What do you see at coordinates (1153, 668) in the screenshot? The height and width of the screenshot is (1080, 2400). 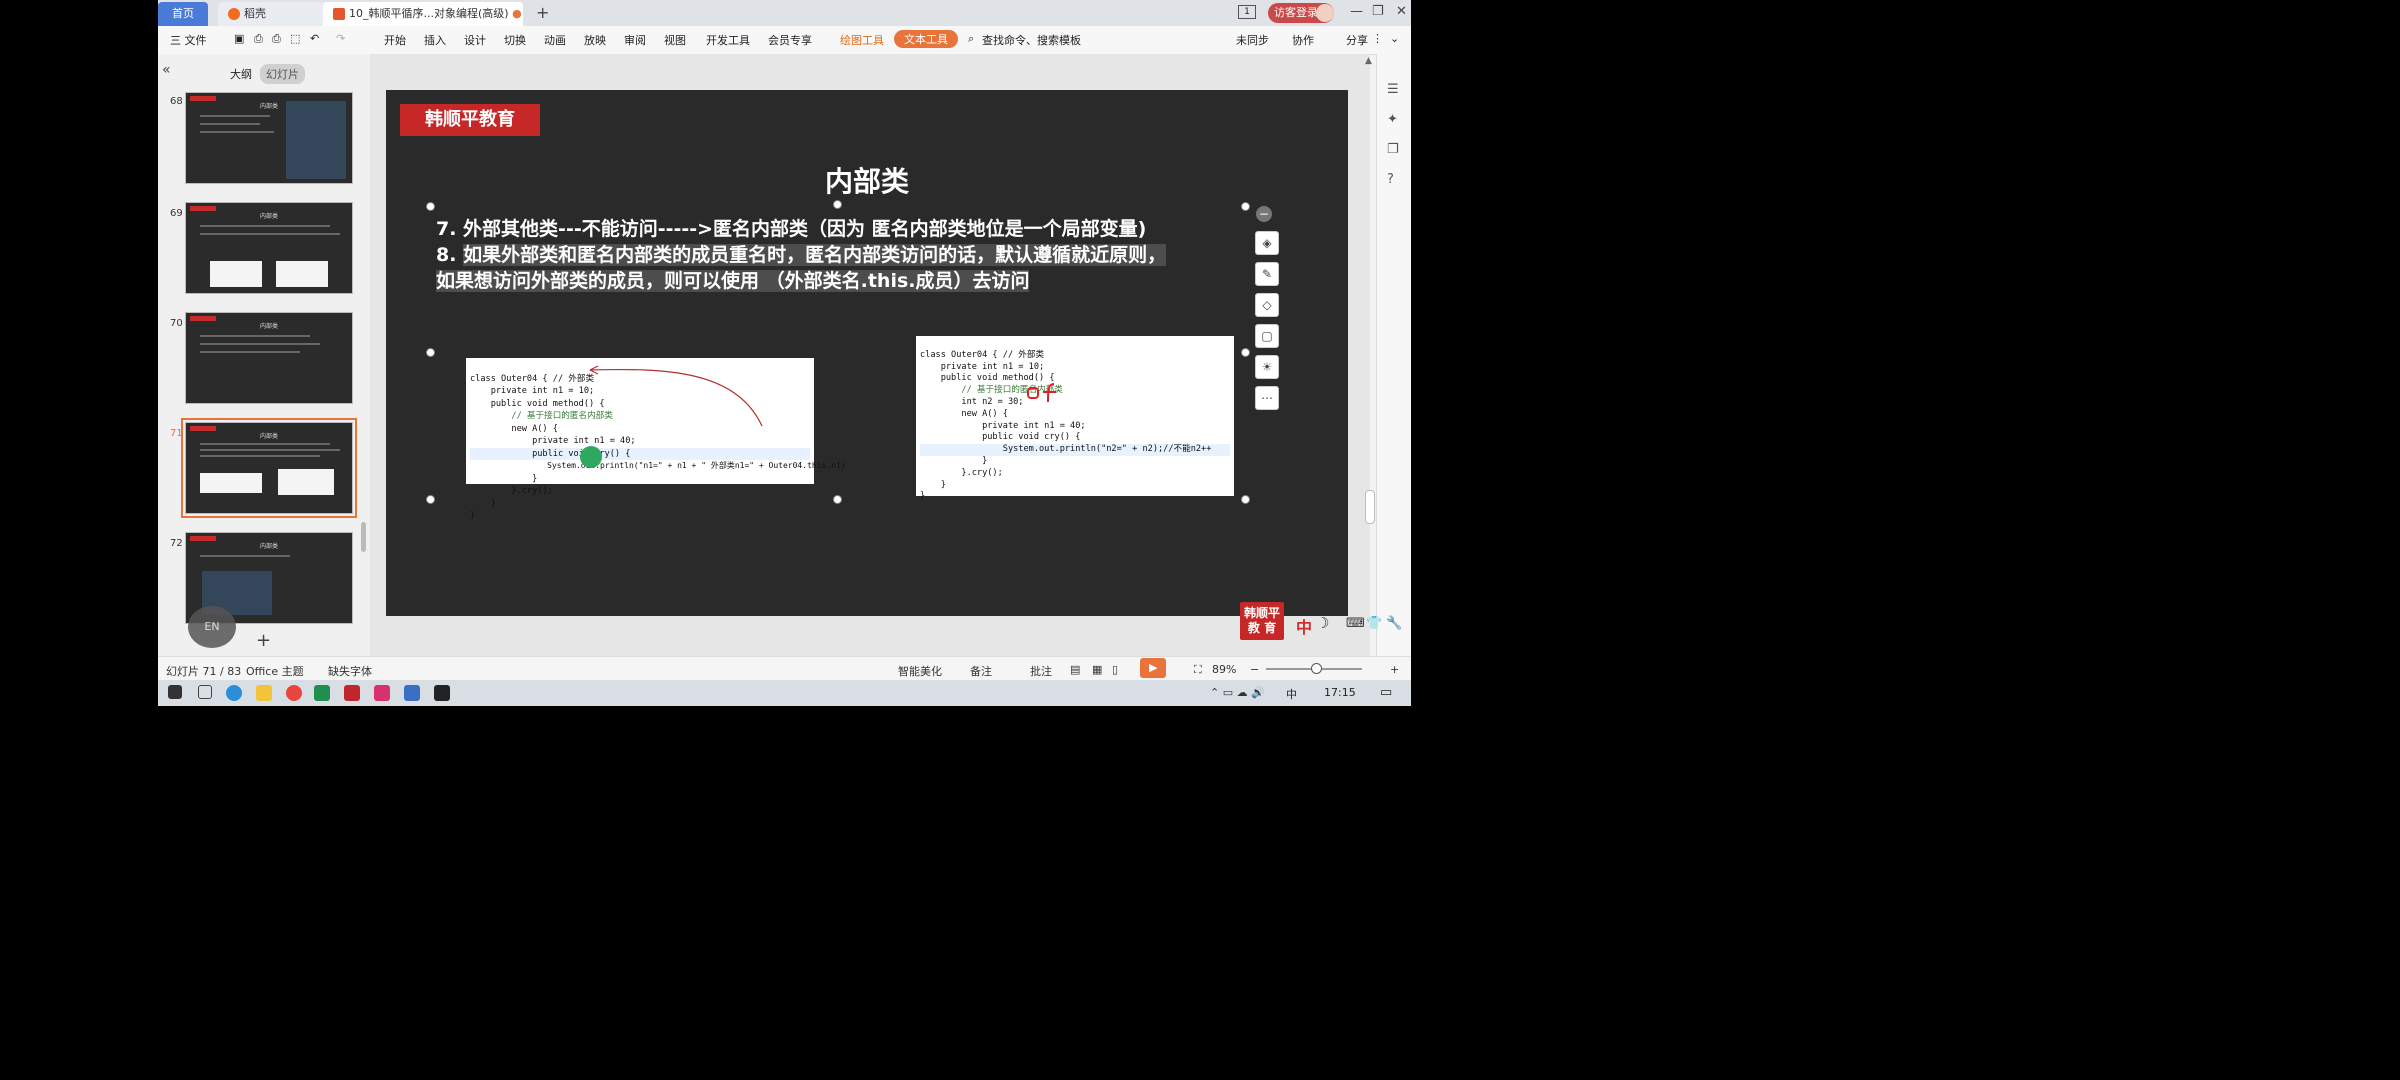 I see `play-slideshow-button: ▶` at bounding box center [1153, 668].